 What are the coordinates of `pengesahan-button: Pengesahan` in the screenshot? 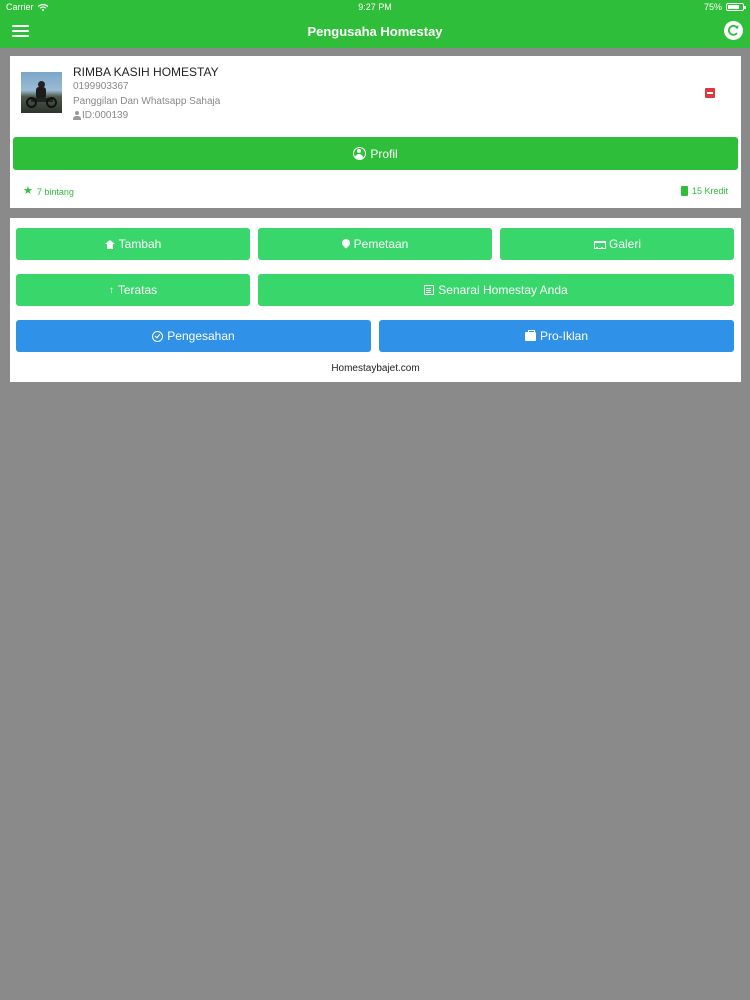 It's located at (193, 336).